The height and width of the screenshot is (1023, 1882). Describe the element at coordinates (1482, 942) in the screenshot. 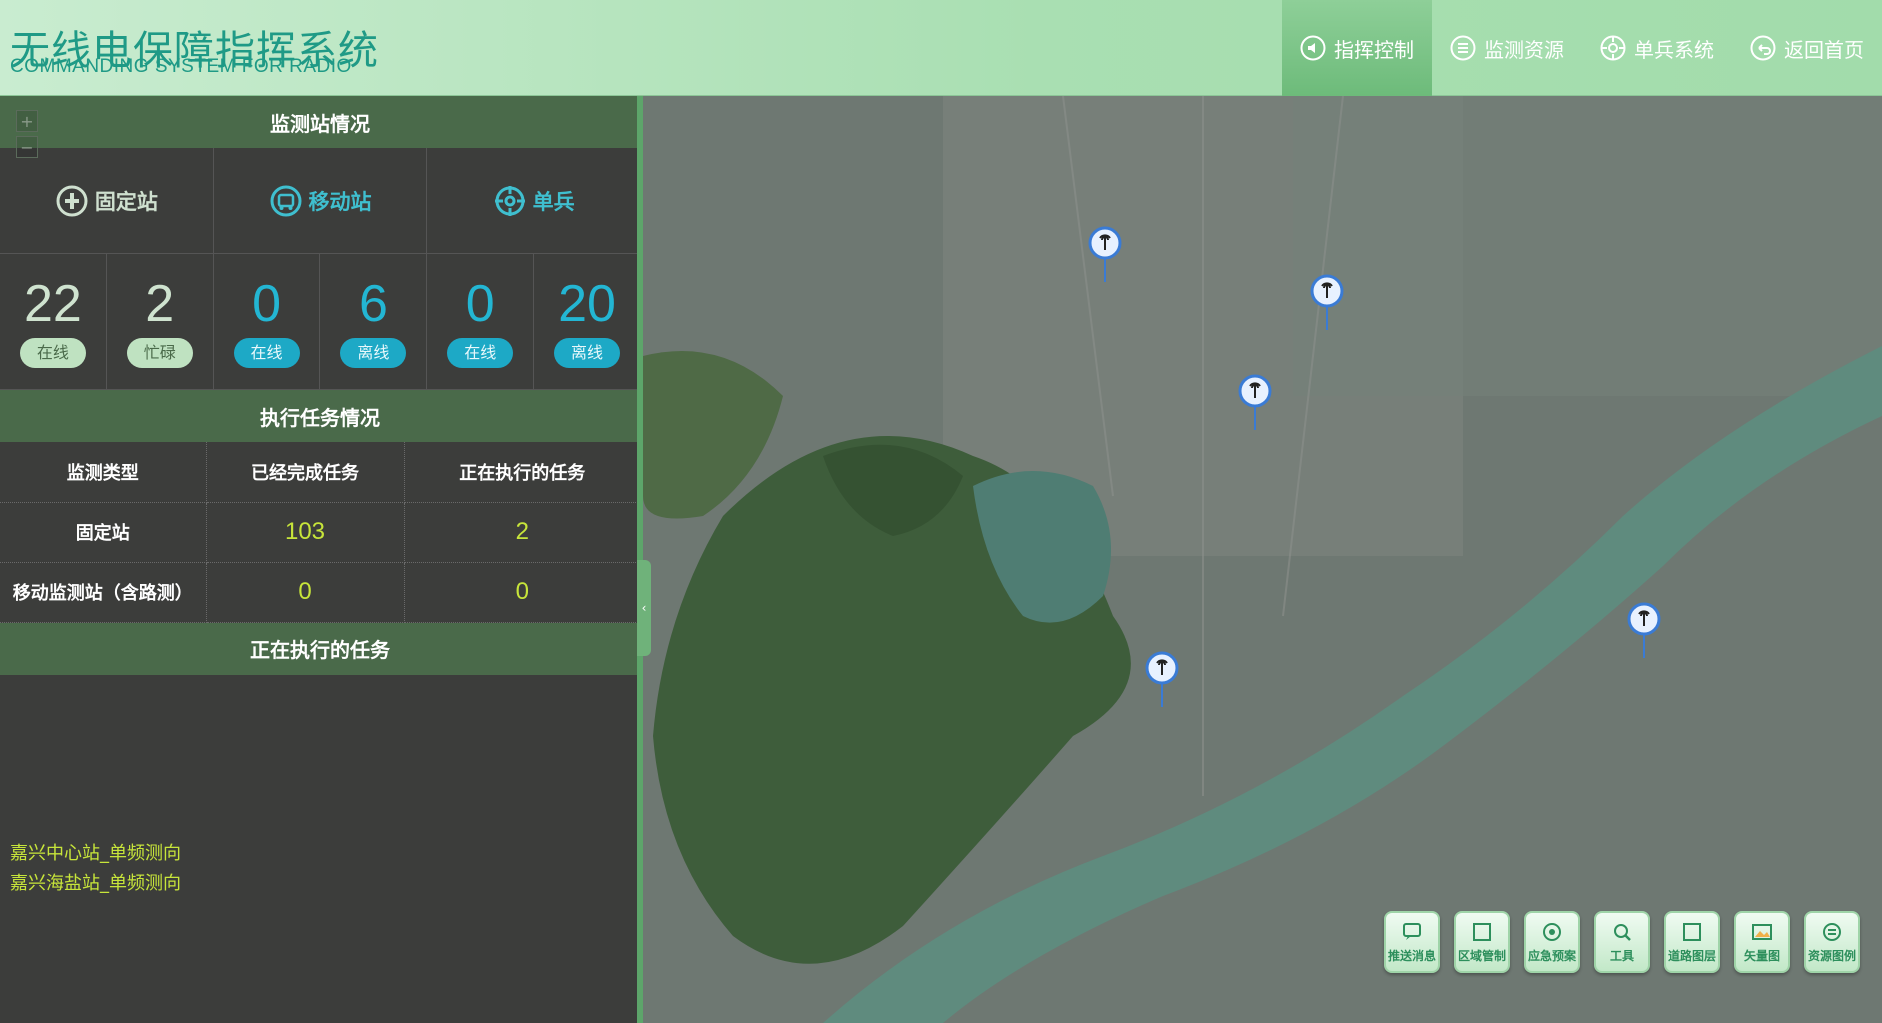

I see `tool-area-control: 区域管制` at that location.